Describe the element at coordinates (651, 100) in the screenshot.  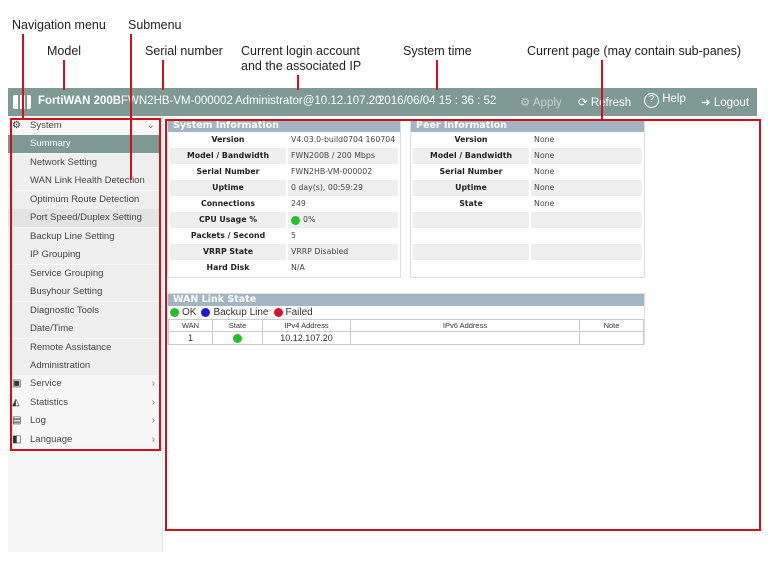
I see `help-icon: ?` at that location.